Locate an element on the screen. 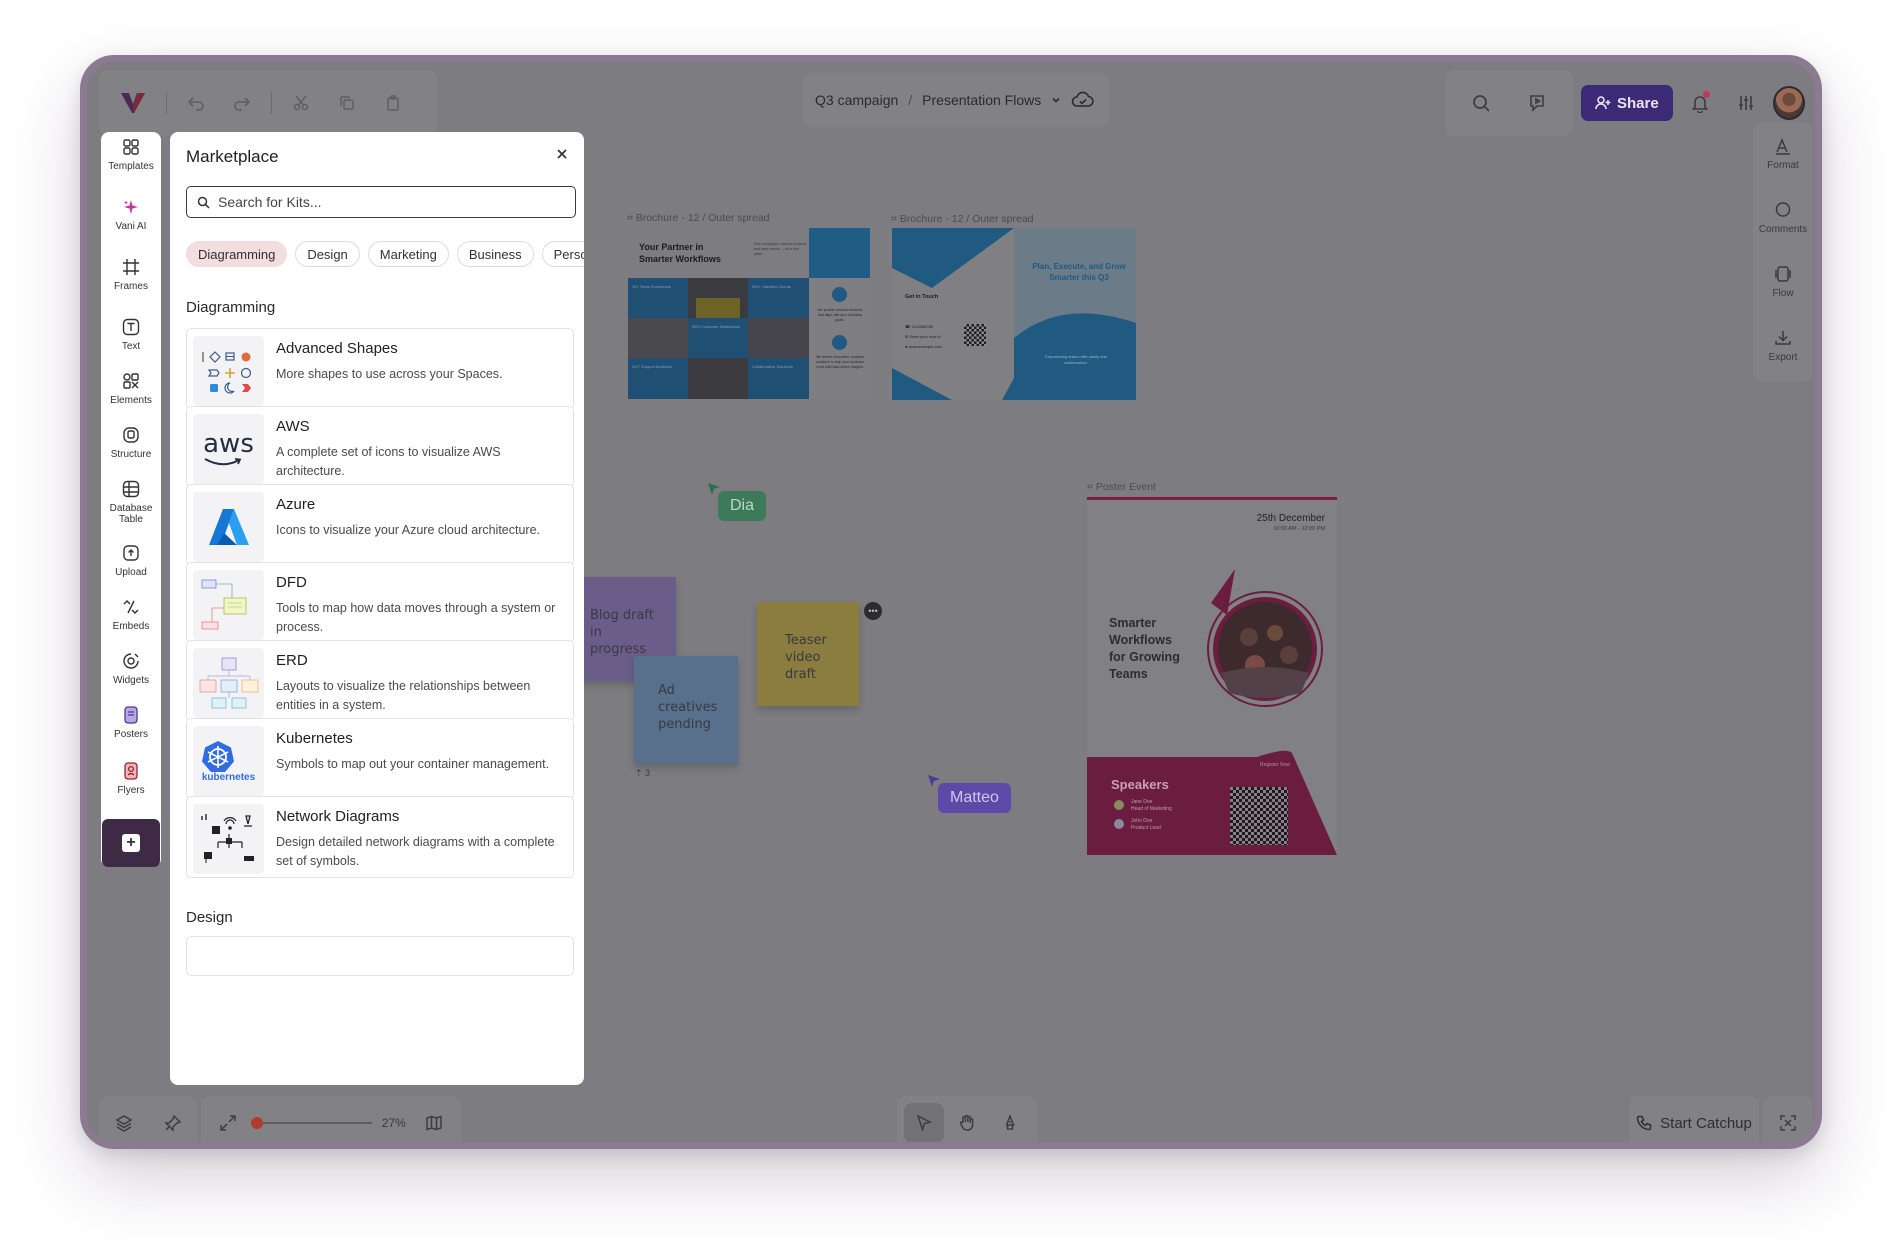  plus-icon: + is located at coordinates (131, 843).